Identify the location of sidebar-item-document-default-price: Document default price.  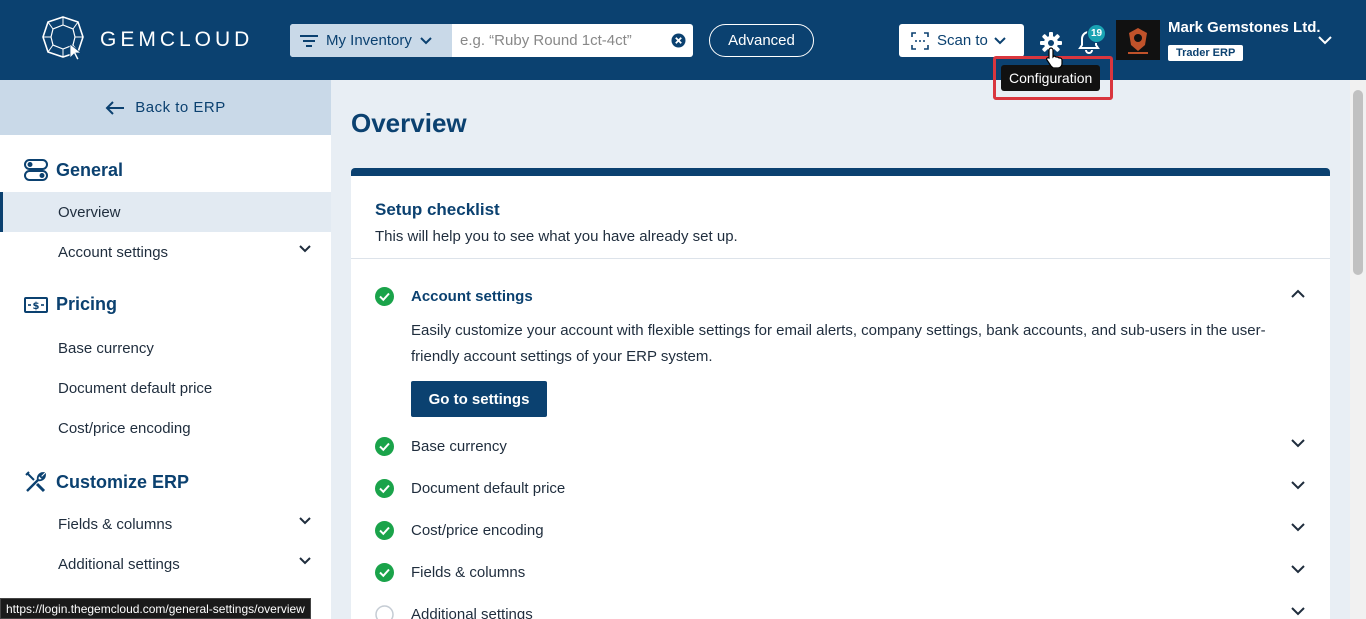
(165, 388).